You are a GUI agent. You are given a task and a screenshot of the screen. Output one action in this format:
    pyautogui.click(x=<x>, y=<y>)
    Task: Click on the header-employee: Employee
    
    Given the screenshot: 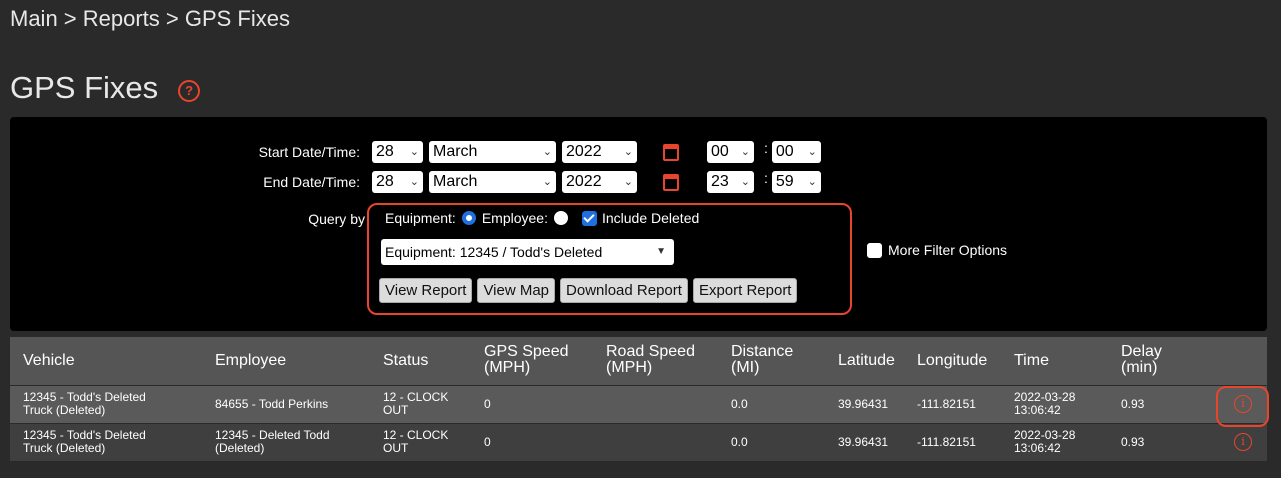 What is the action you would take?
    pyautogui.click(x=250, y=361)
    